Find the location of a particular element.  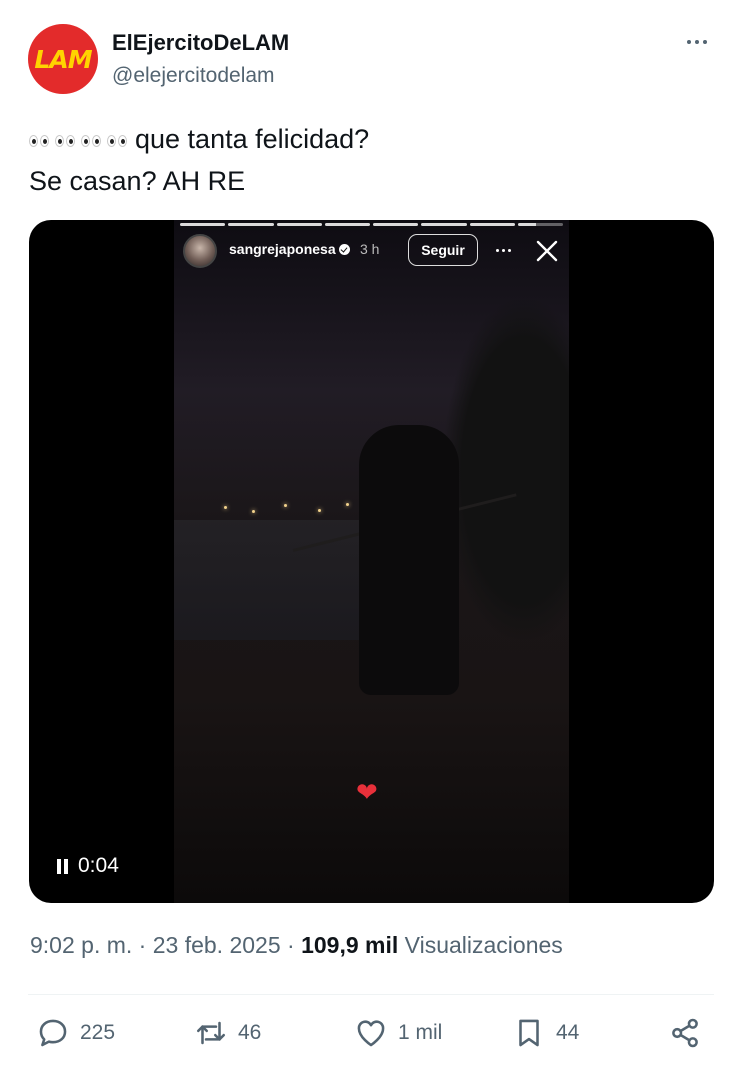

video-elapsed-time: 0:04 is located at coordinates (98, 865).